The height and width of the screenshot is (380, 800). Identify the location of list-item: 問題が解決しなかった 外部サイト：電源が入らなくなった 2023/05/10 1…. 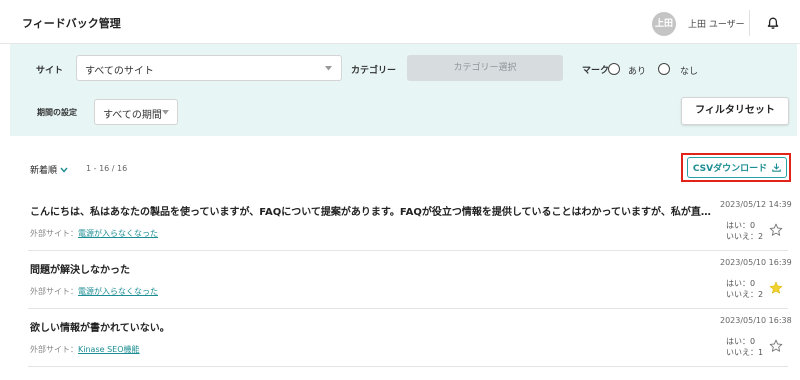
(410, 280).